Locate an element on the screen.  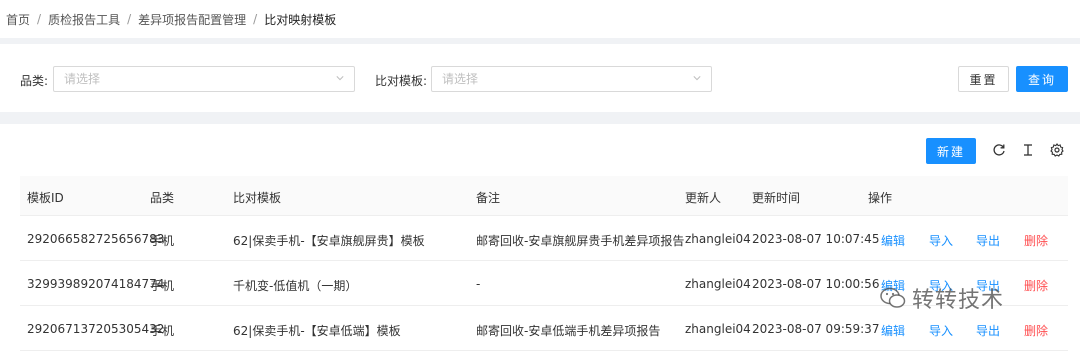
breadcrumb-home: 首页 is located at coordinates (18, 19).